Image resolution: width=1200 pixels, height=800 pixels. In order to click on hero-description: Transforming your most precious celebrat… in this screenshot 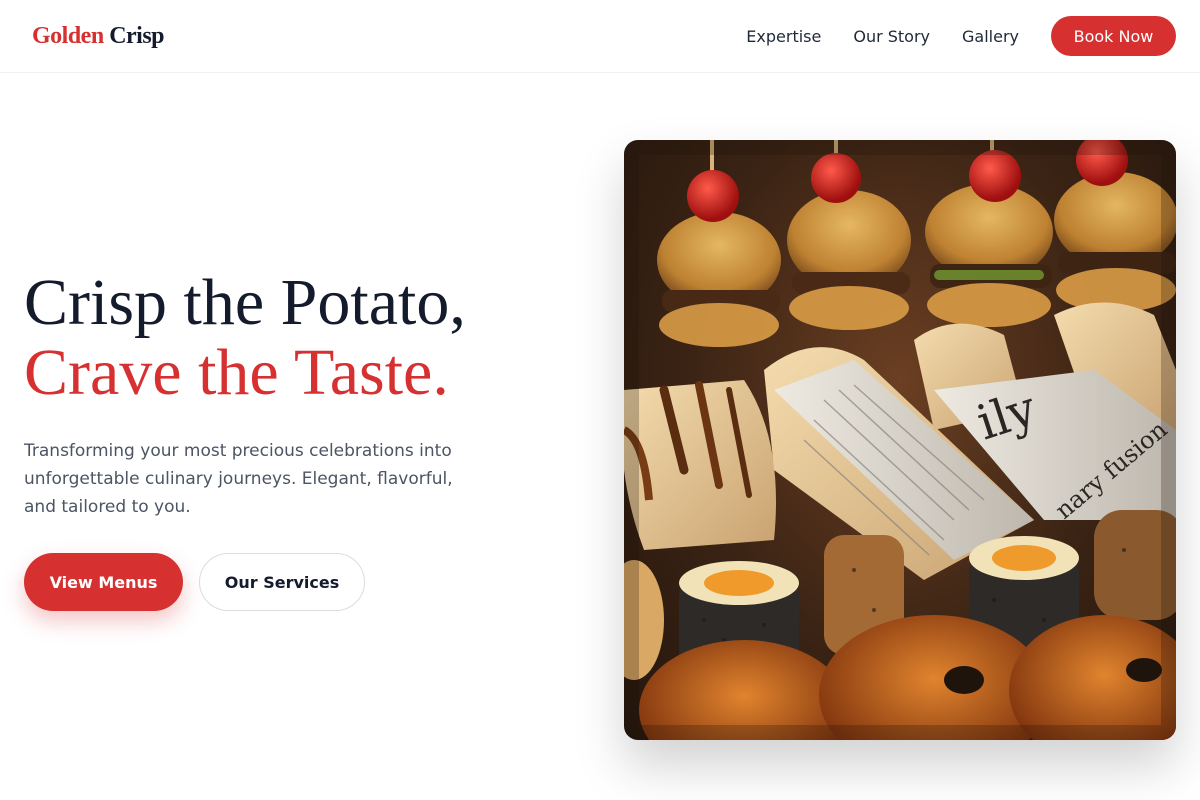, I will do `click(238, 479)`.